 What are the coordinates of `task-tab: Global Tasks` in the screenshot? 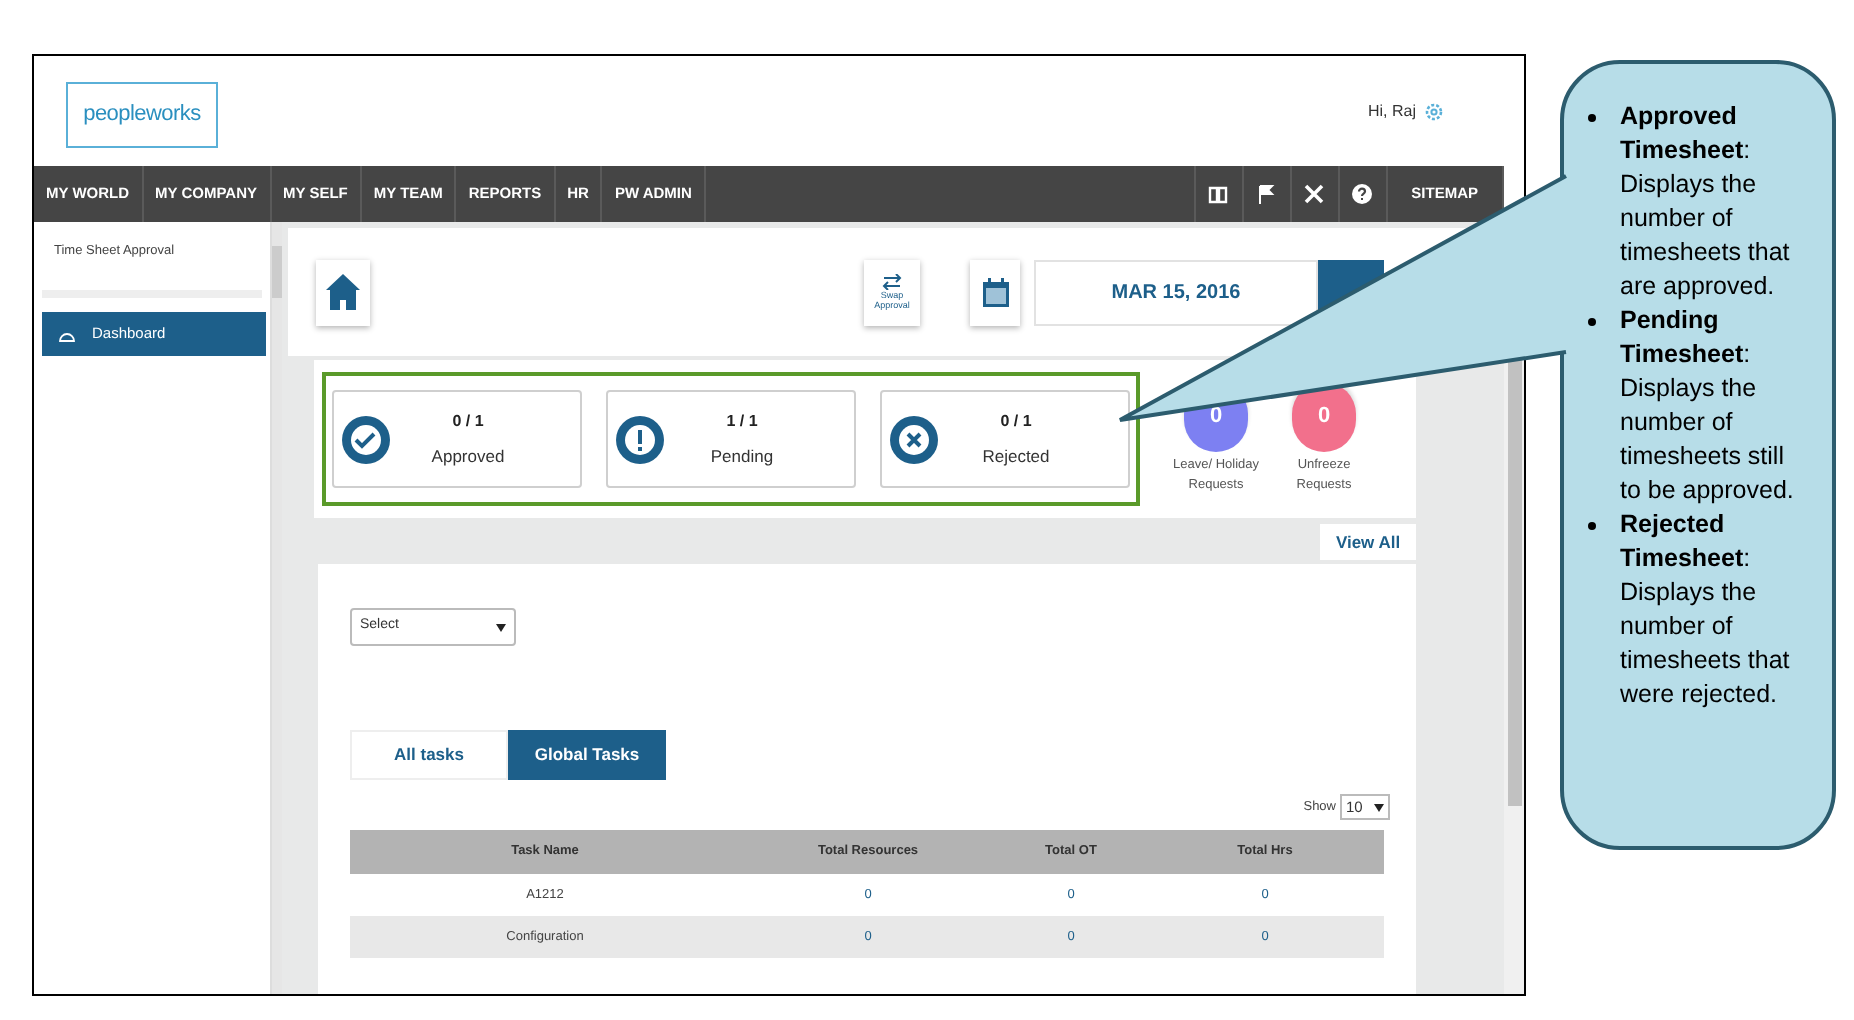 It's located at (587, 755).